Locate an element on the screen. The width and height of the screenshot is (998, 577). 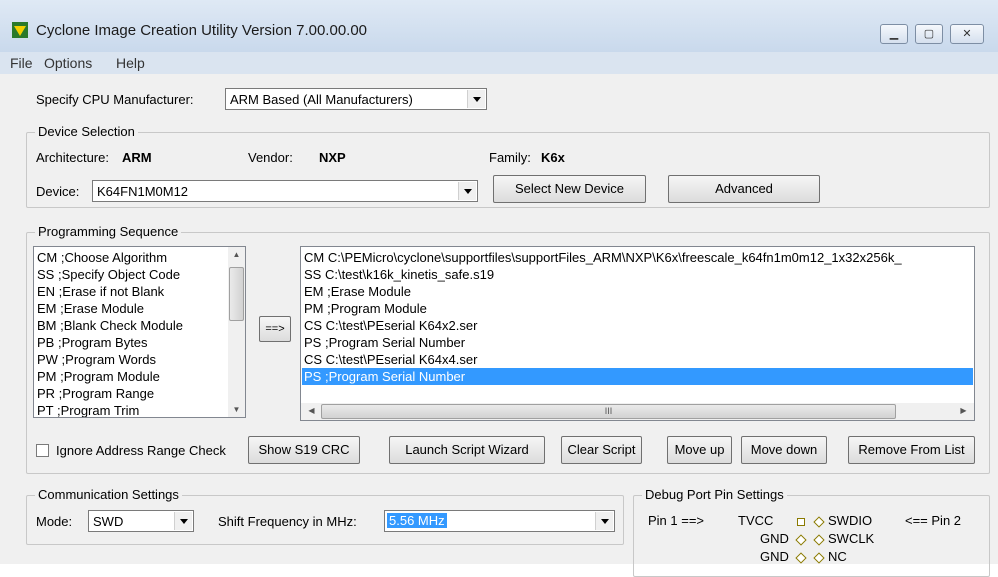
script-item: CS C:\test\PEserial K64x4.ser is located at coordinates (390, 359).